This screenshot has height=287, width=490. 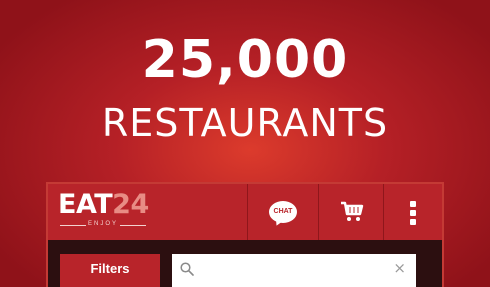 What do you see at coordinates (290, 269) in the screenshot?
I see `search-input` at bounding box center [290, 269].